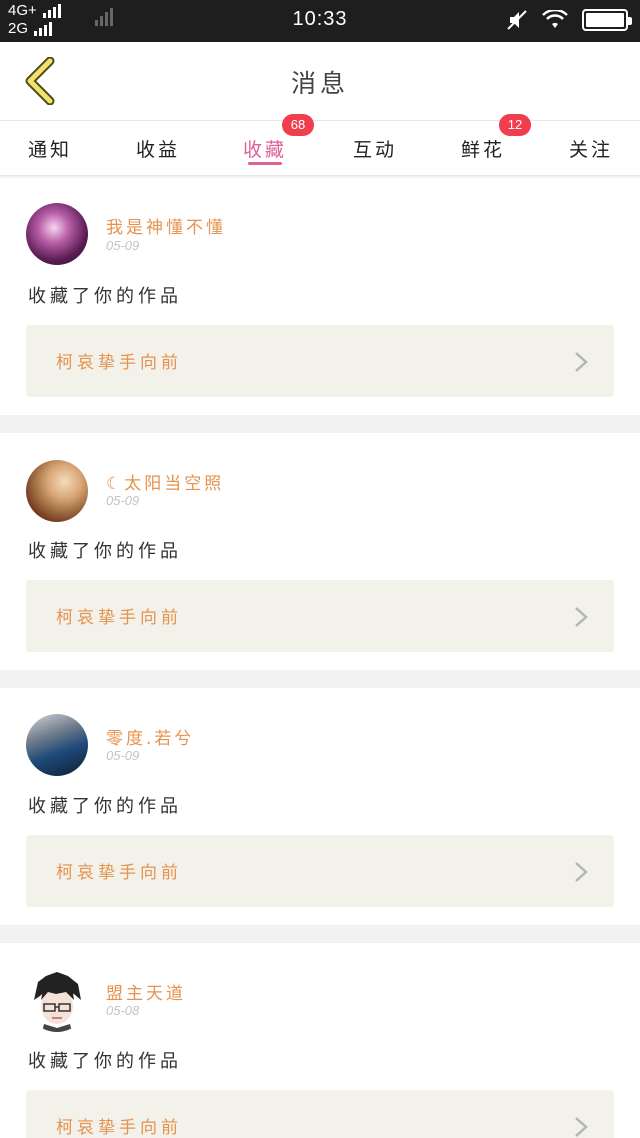 The height and width of the screenshot is (1138, 640). I want to click on active-tab-indicator, so click(265, 163).